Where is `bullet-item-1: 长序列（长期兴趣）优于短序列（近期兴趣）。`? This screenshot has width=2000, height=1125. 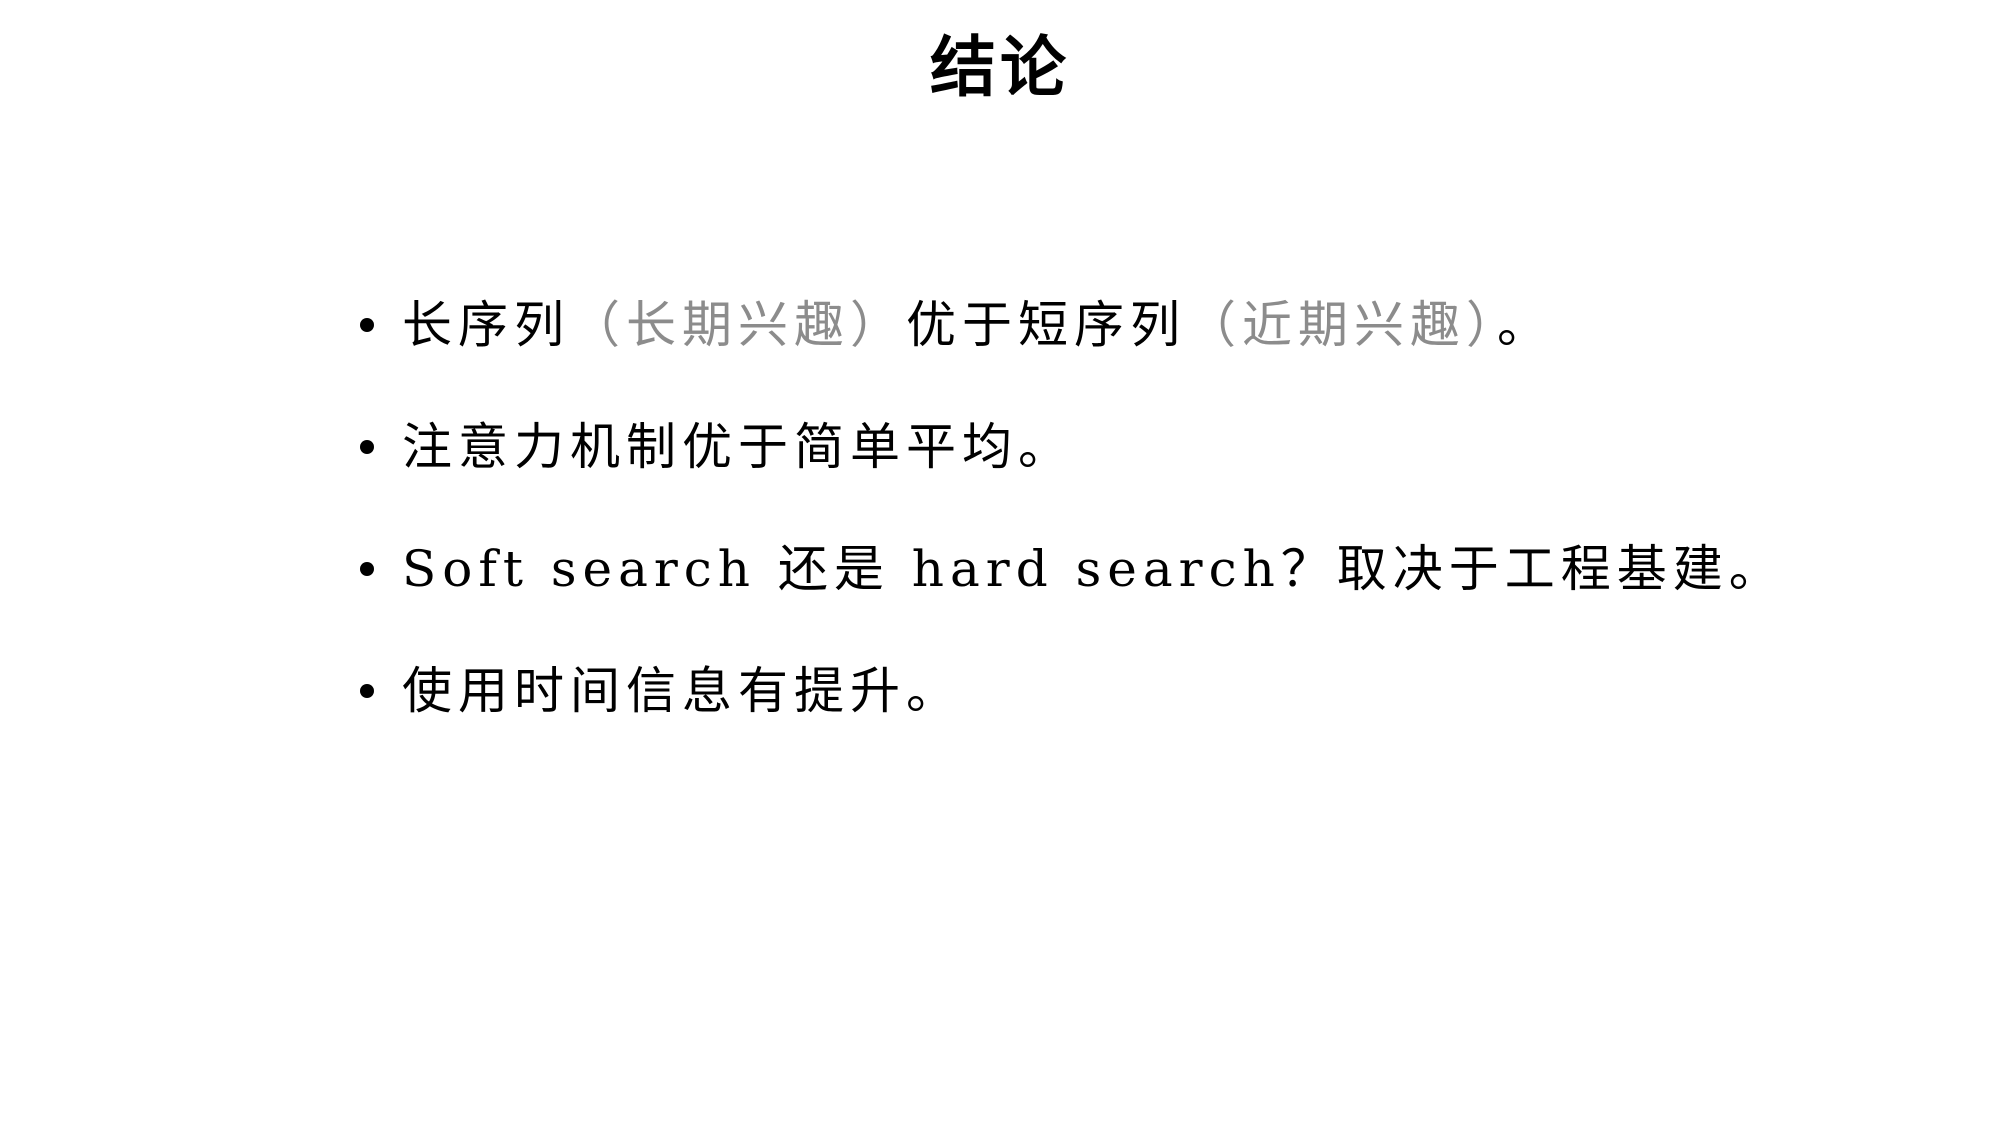 bullet-item-1: 长序列（长期兴趣）优于短序列（近期兴趣）。 is located at coordinates (1060, 341).